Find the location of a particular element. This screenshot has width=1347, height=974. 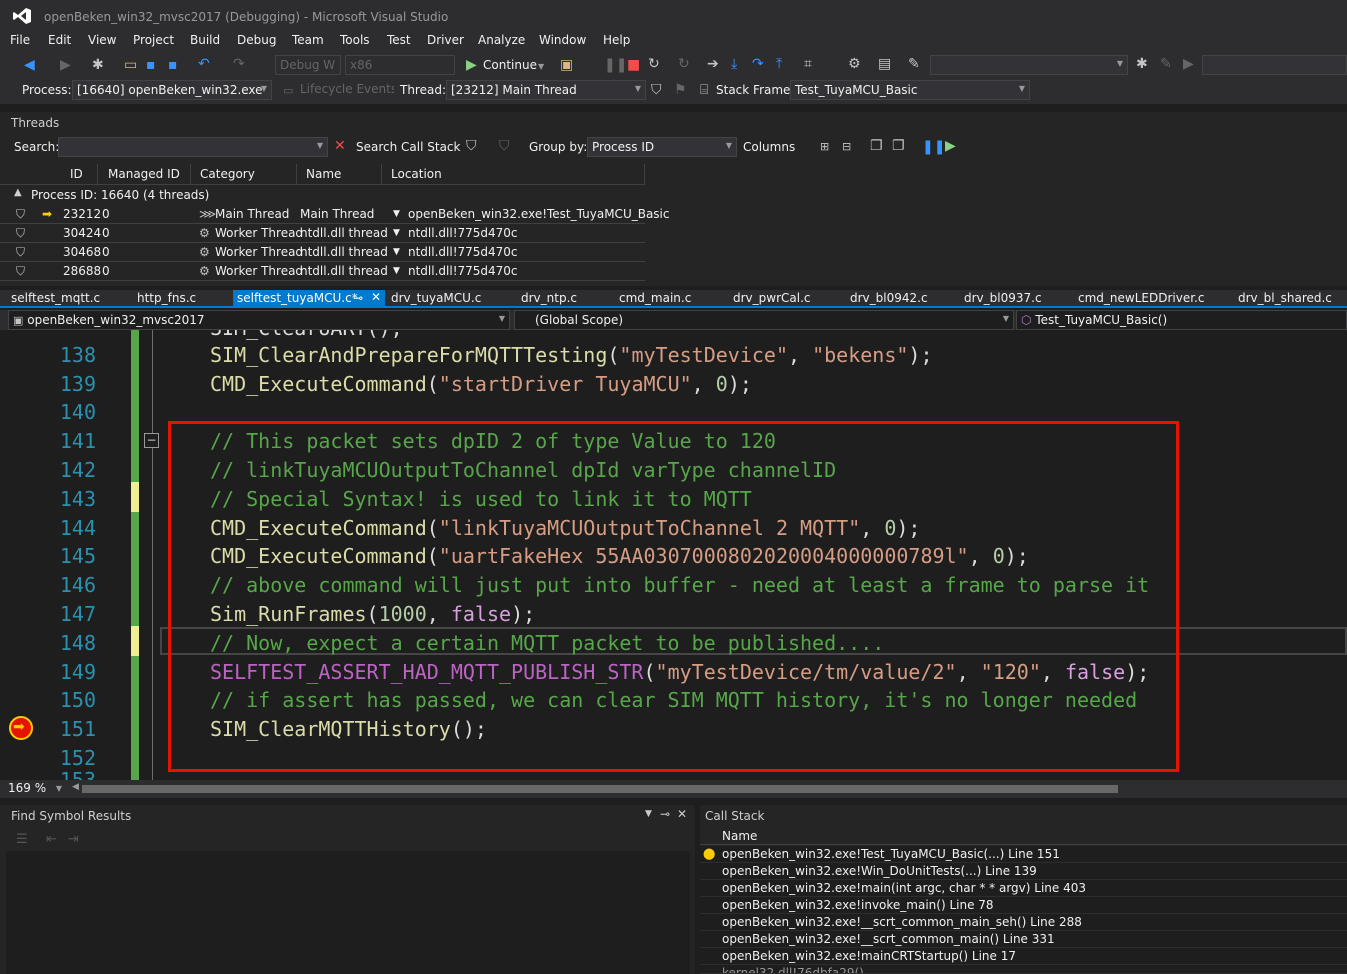

menu-test: Test is located at coordinates (399, 40).